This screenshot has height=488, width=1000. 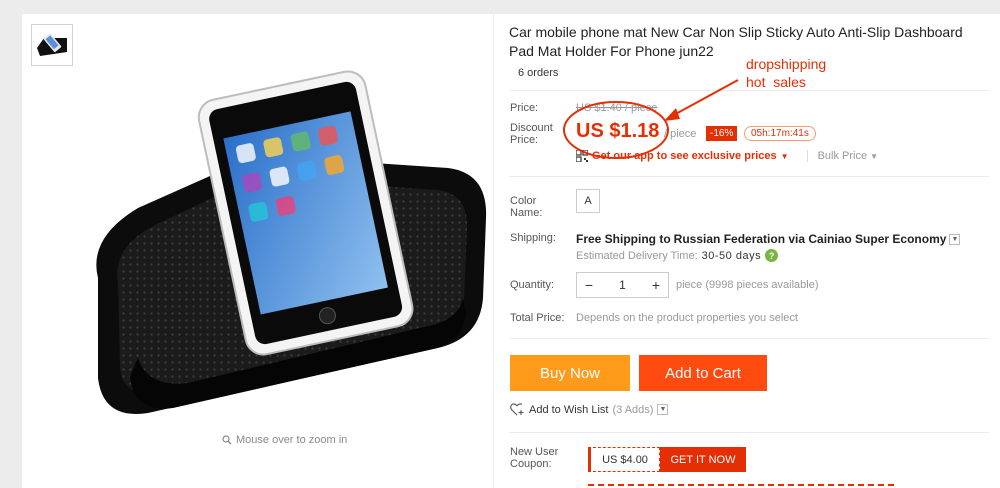 What do you see at coordinates (680, 134) in the screenshot?
I see `price-unit: / piece` at bounding box center [680, 134].